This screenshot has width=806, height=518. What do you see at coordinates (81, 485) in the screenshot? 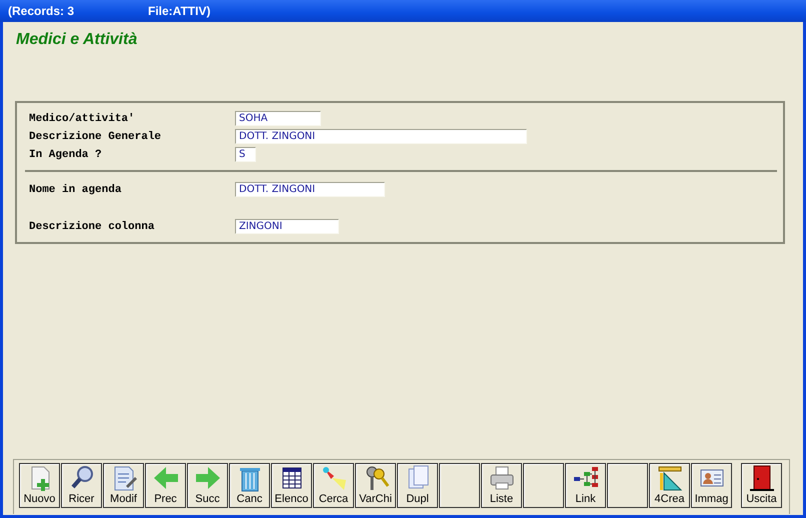
I see `toolbar-button: Ricer` at bounding box center [81, 485].